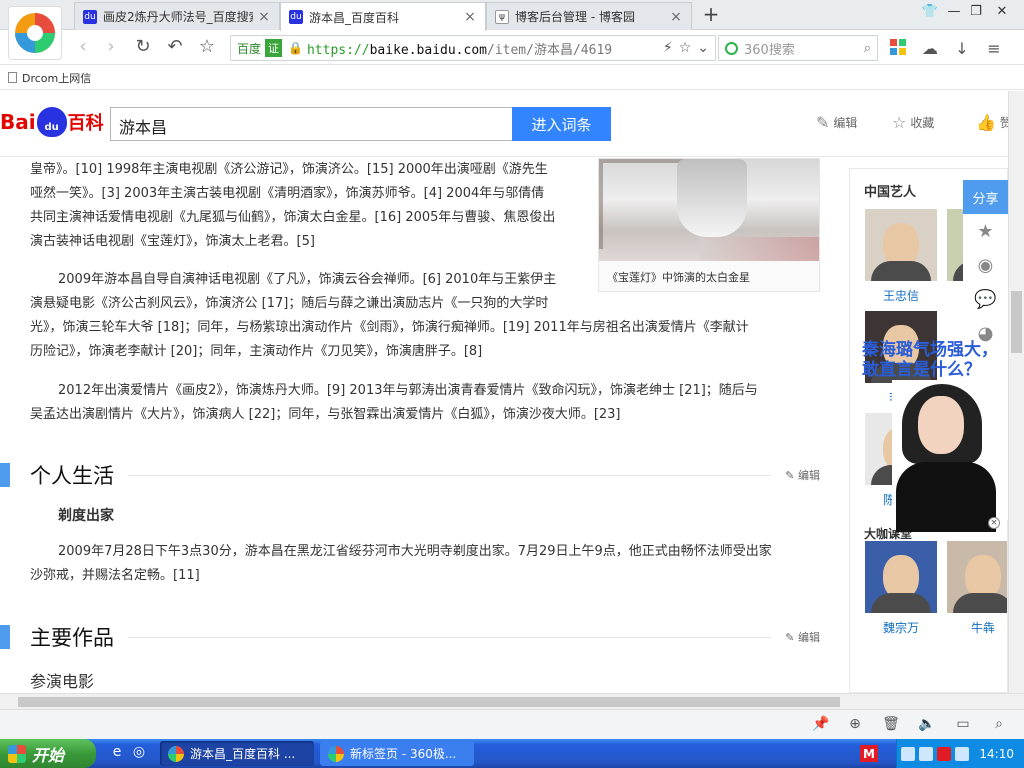 This screenshot has height=768, width=1024. What do you see at coordinates (561, 124) in the screenshot?
I see `enter-entry-button: 进入词条` at bounding box center [561, 124].